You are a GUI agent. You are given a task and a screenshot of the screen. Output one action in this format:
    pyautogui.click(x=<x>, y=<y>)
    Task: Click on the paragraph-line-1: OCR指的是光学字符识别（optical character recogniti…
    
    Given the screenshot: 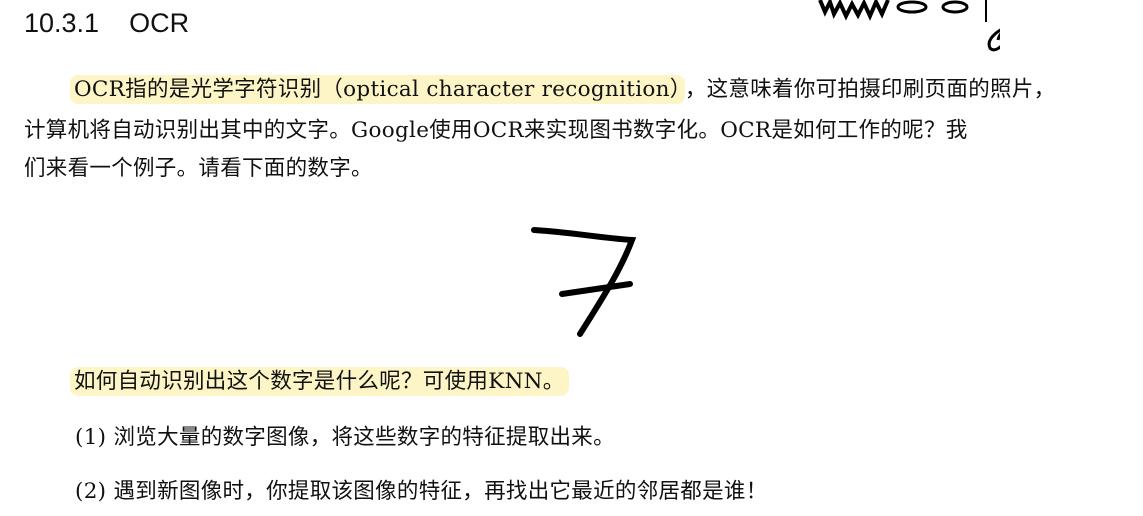 What is the action you would take?
    pyautogui.click(x=562, y=88)
    